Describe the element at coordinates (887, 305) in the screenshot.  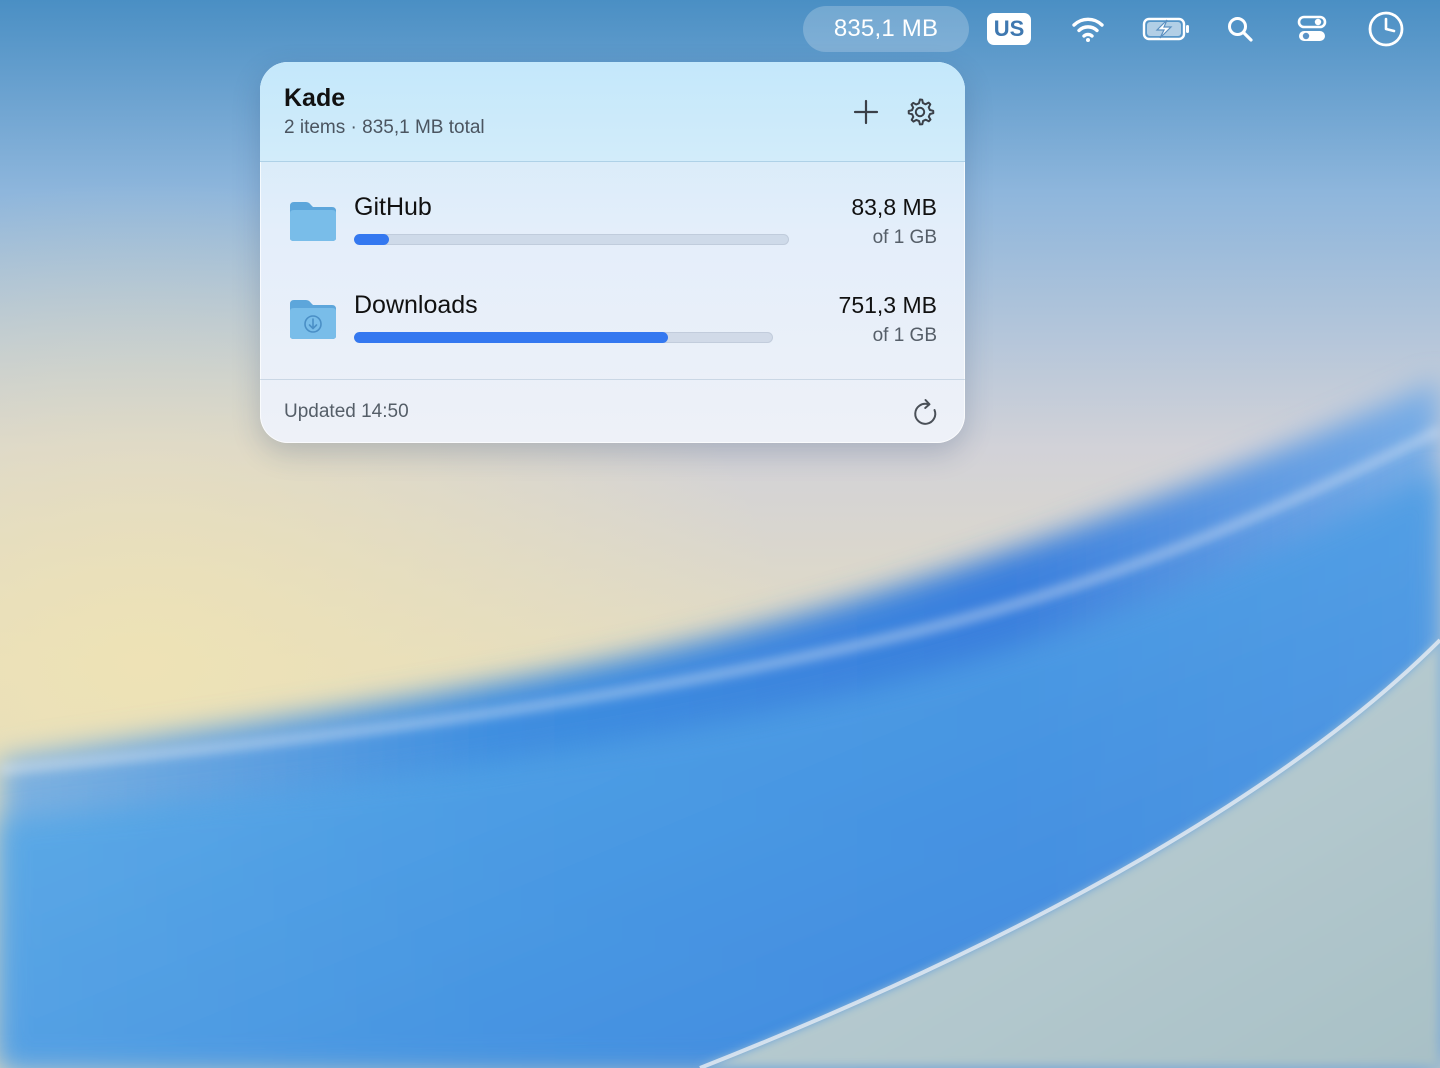
I see `item-size: 751,3 MB` at that location.